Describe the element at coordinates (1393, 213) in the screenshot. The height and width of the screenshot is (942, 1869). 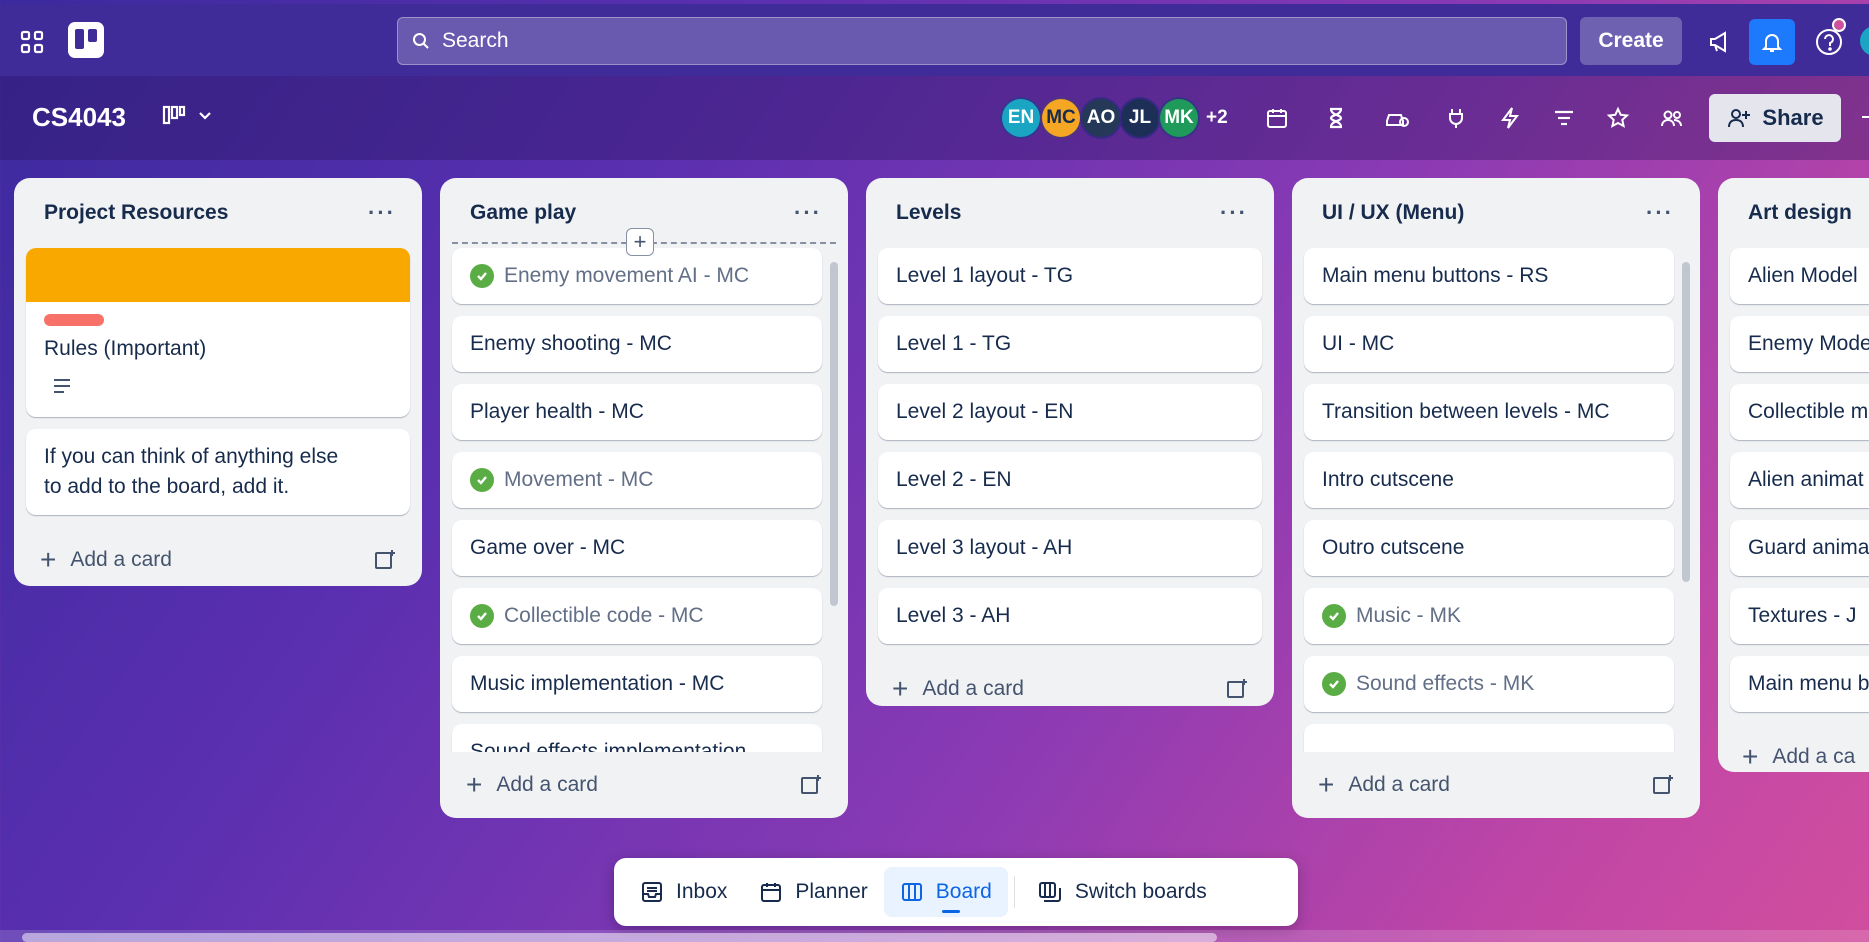
I see `list-title: UI / UX (Menu)` at that location.